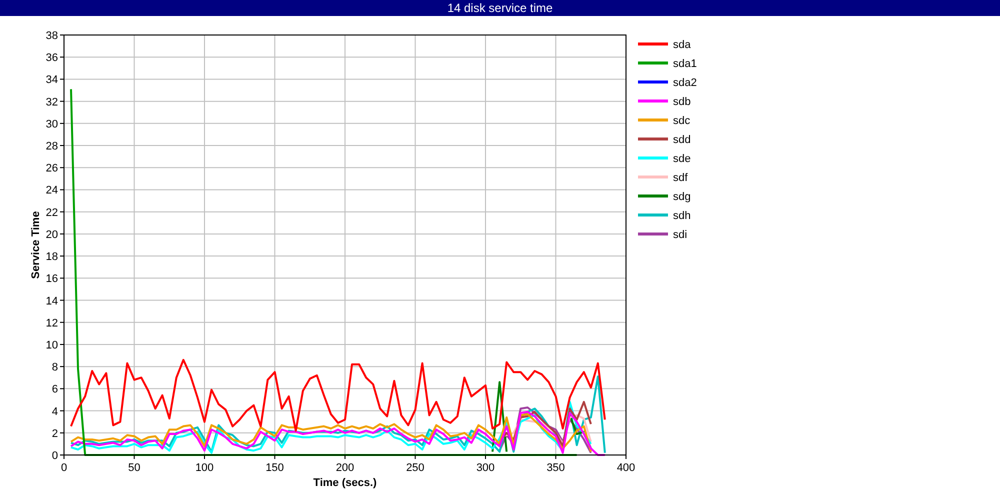 The width and height of the screenshot is (1000, 504). What do you see at coordinates (682, 45) in the screenshot?
I see `legend-label: sda` at bounding box center [682, 45].